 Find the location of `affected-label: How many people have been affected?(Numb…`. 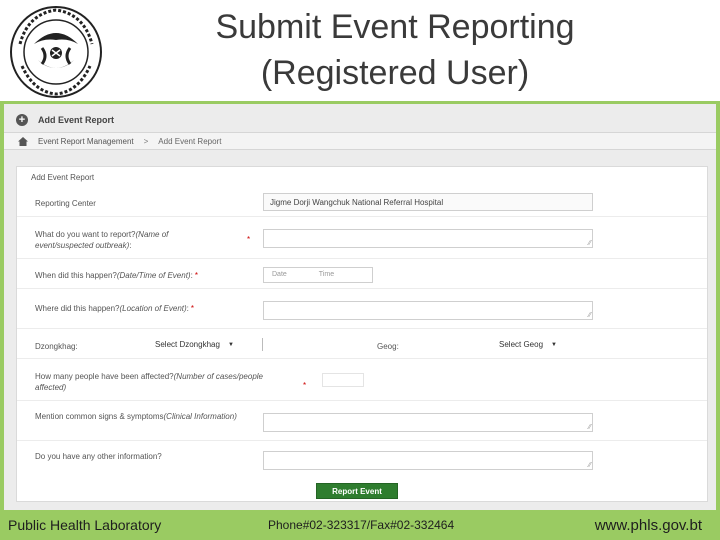

affected-label: How many people have been affected?(Numb… is located at coordinates (150, 382).